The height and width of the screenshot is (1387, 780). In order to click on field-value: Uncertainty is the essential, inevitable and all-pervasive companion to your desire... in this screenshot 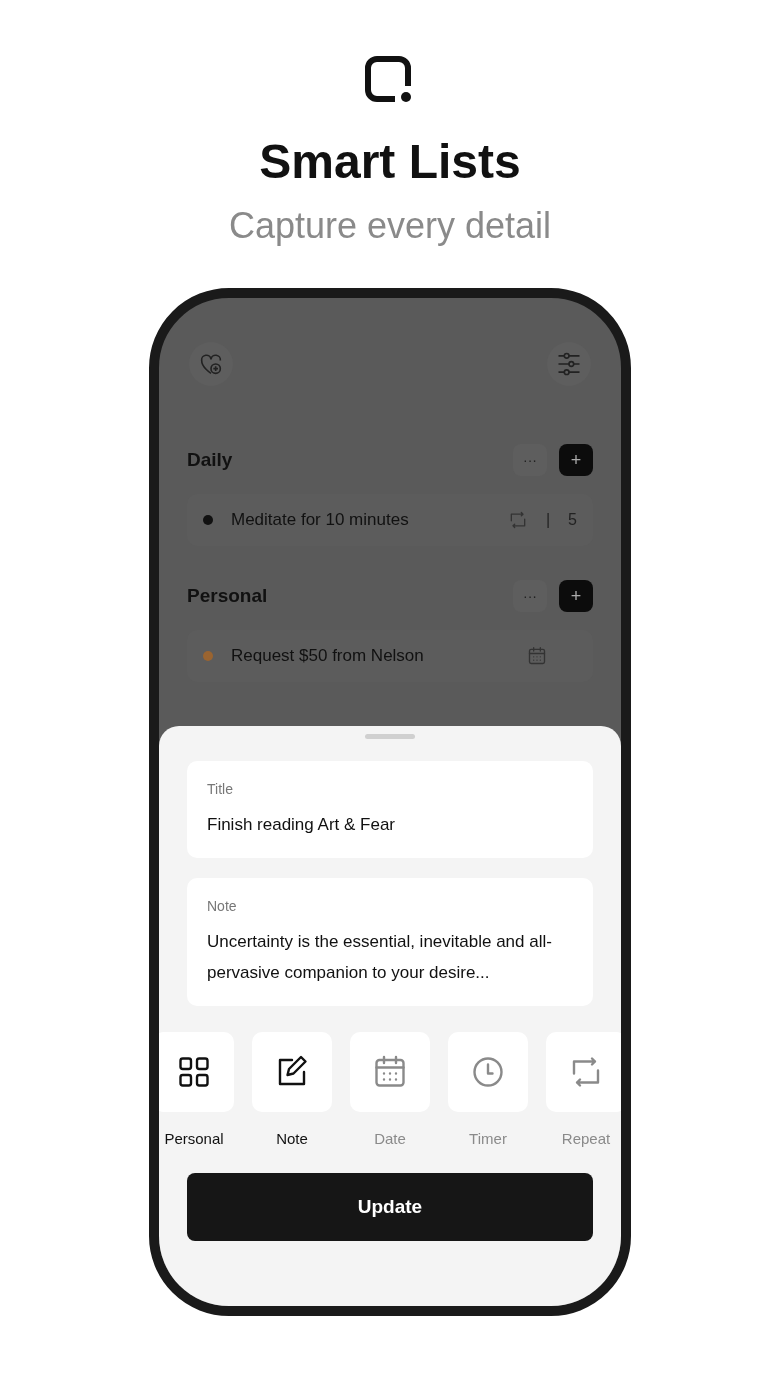, I will do `click(380, 957)`.